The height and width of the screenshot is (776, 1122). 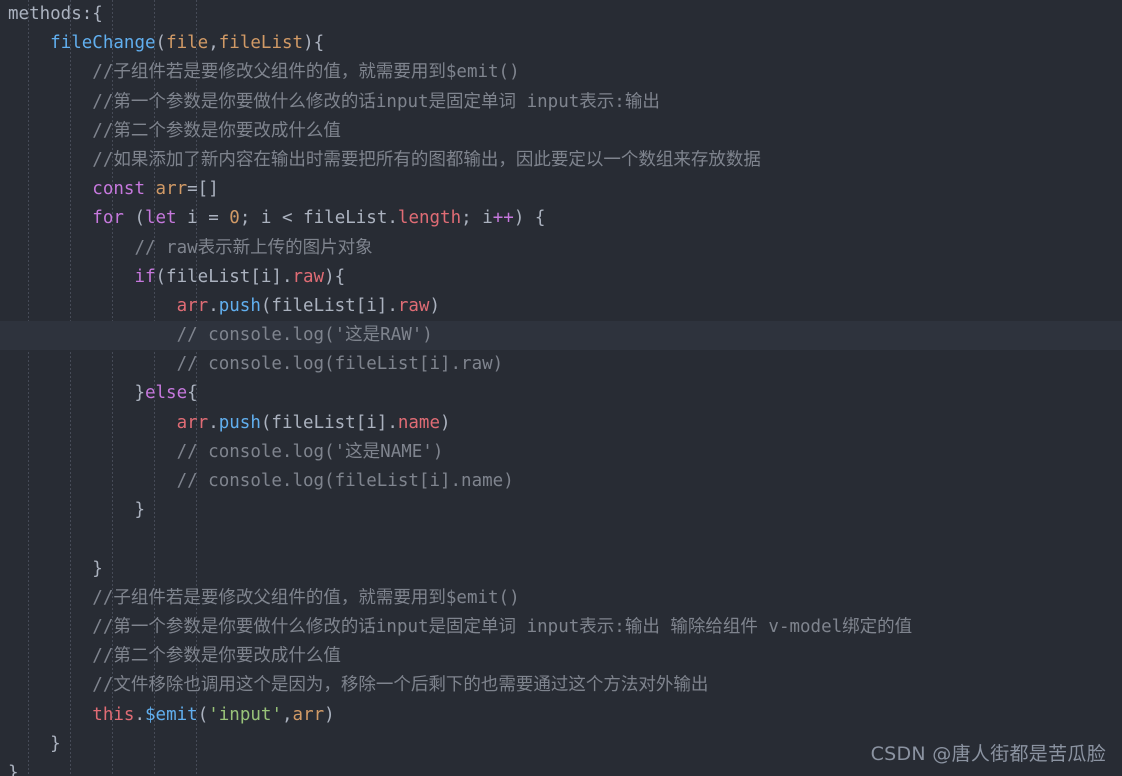 I want to click on code-line: const arr=[], so click(x=561, y=189).